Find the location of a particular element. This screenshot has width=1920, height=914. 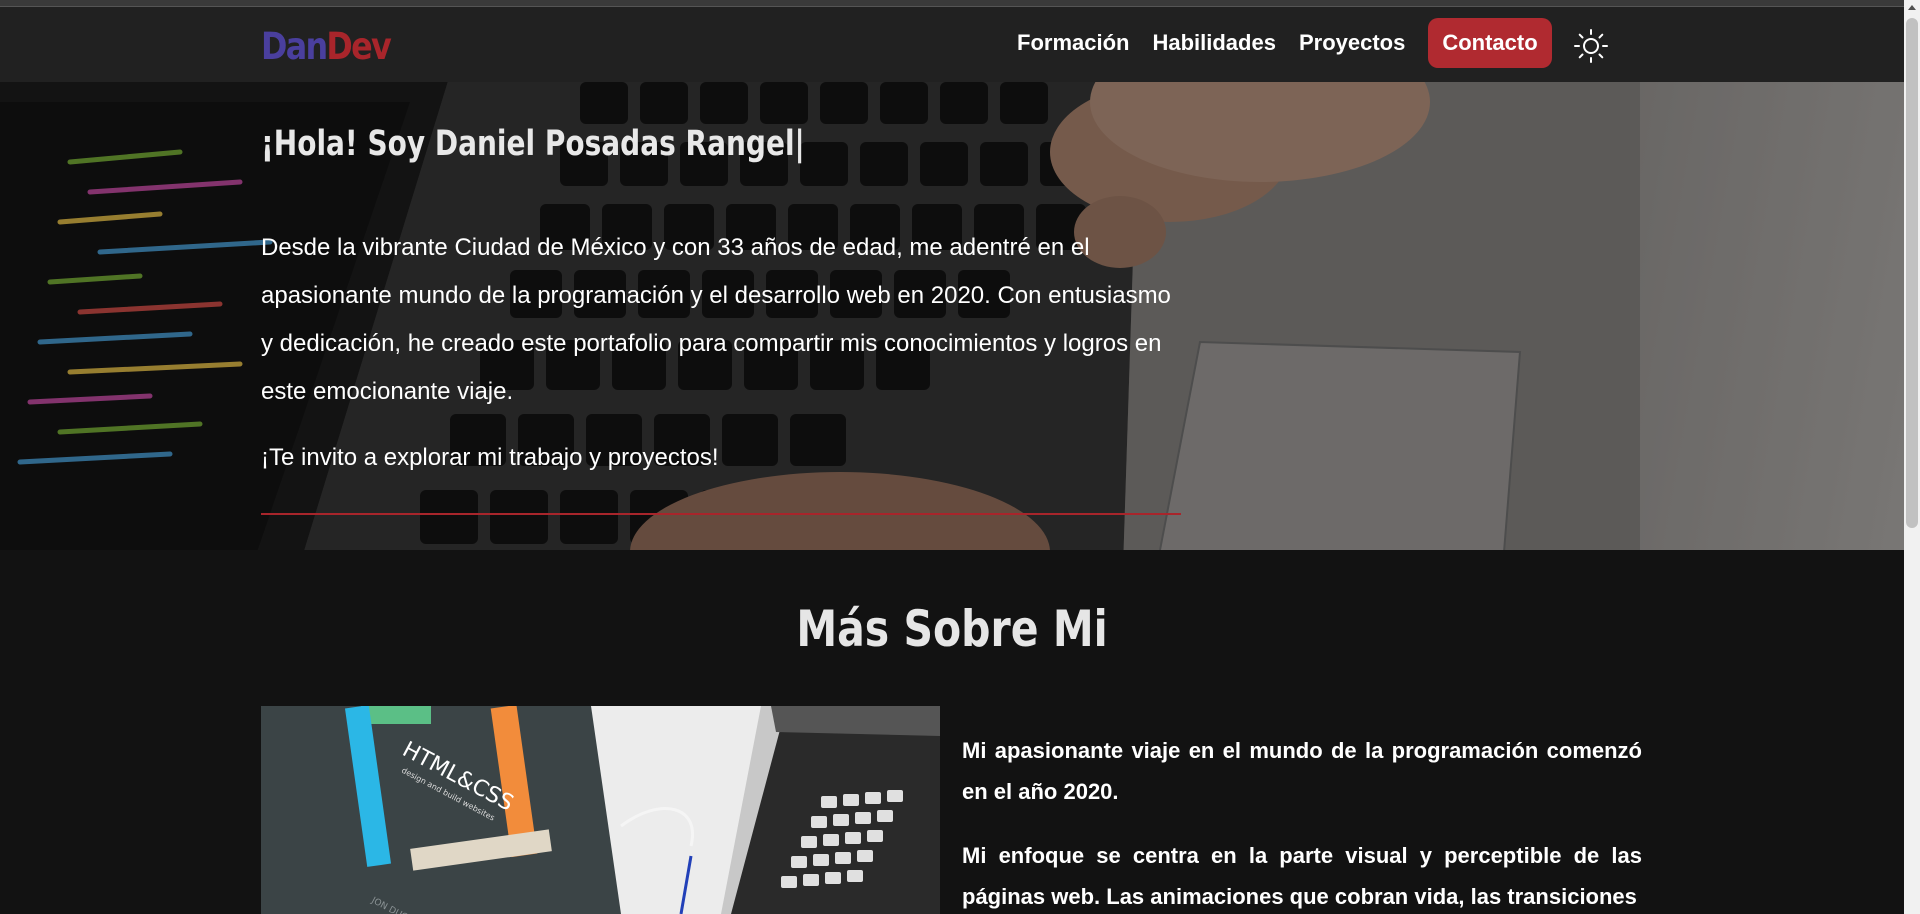

scroll-up-arrow-icon is located at coordinates (1912, 7).